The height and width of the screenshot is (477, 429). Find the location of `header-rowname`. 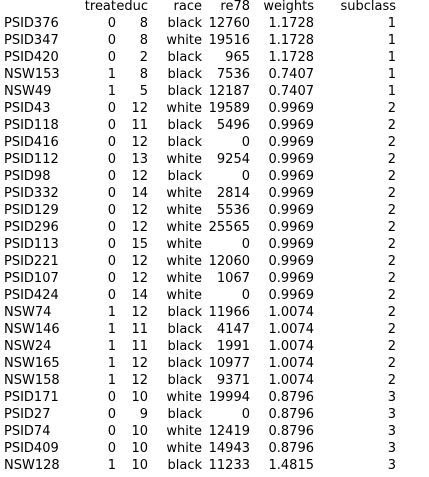

header-rowname is located at coordinates (38, 7).